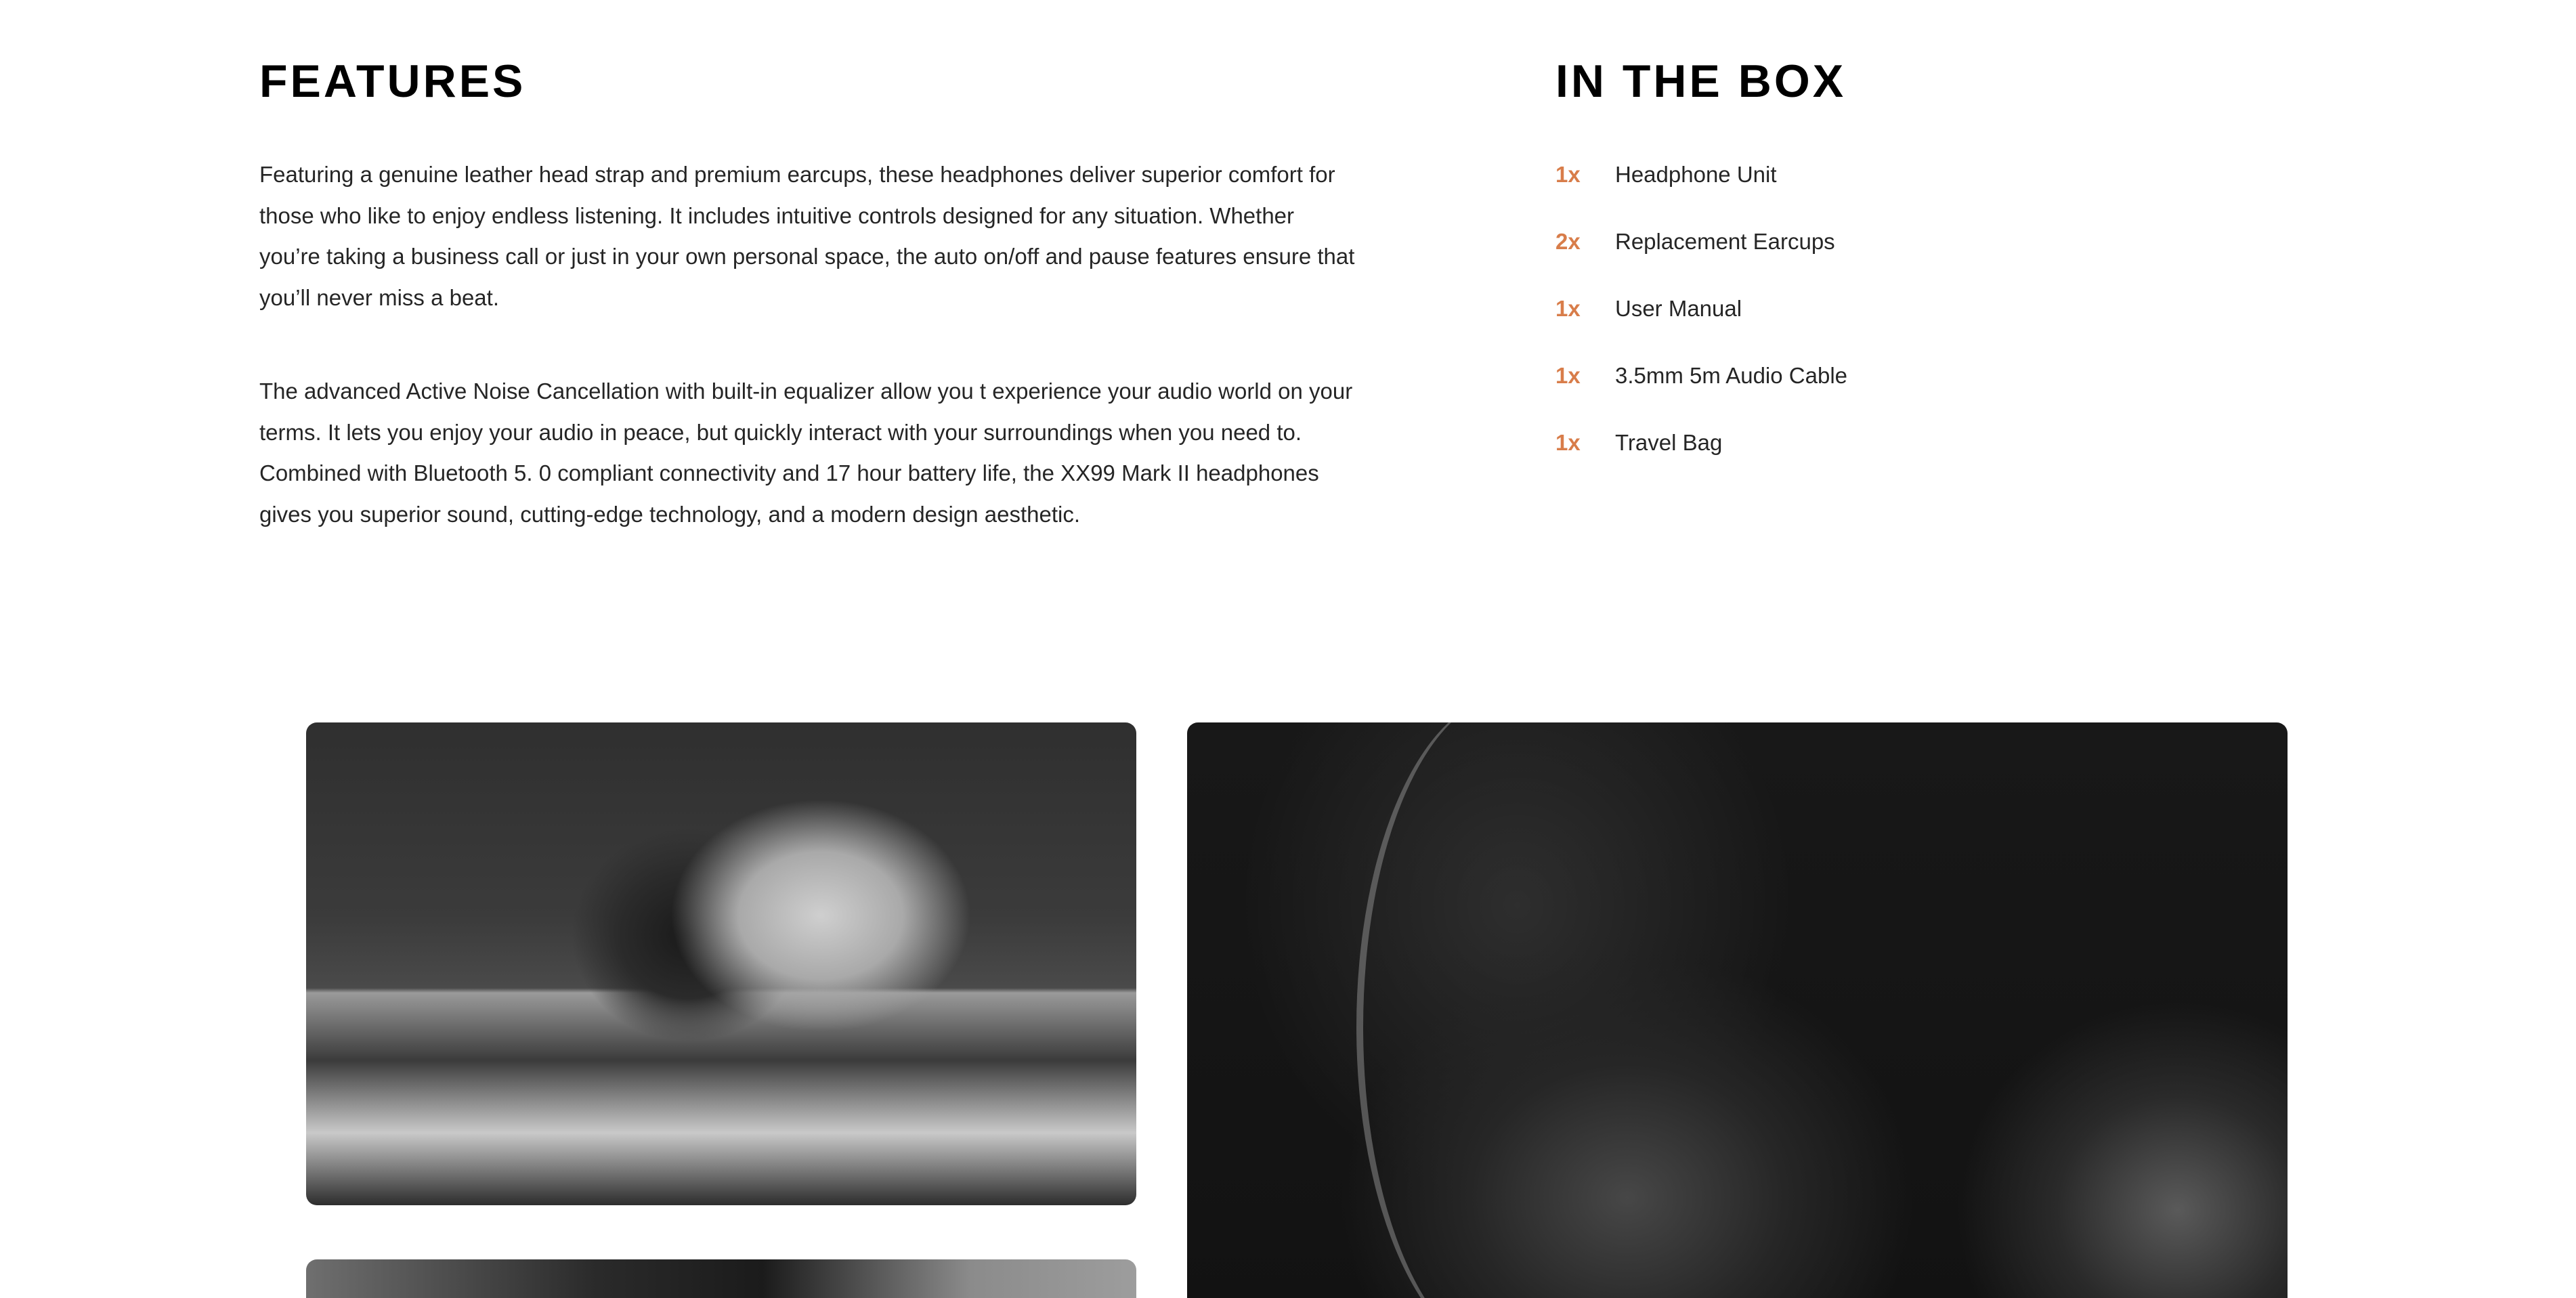 The height and width of the screenshot is (1298, 2576). I want to click on headband-shape, so click(1508, 1010).